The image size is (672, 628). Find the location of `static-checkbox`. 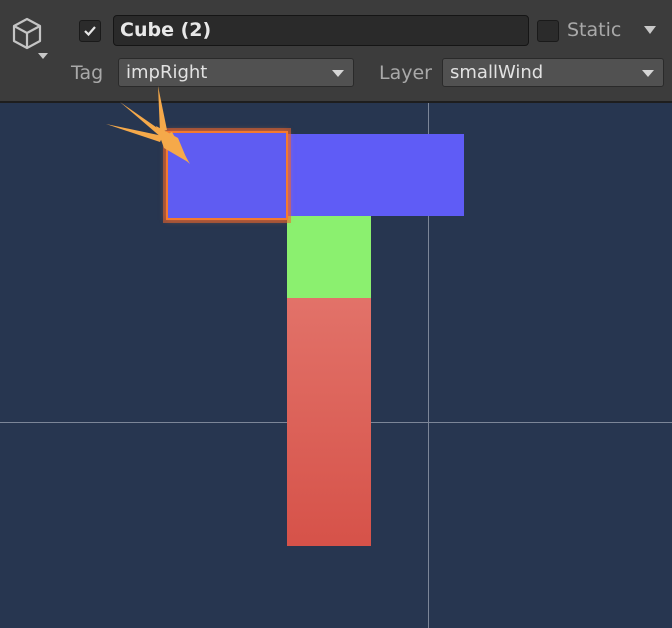

static-checkbox is located at coordinates (548, 31).